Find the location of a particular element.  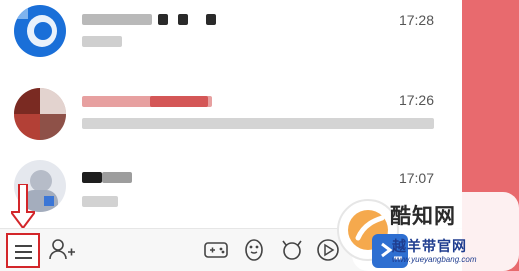

watermark-text: 越羊带官网 is located at coordinates (429, 246).